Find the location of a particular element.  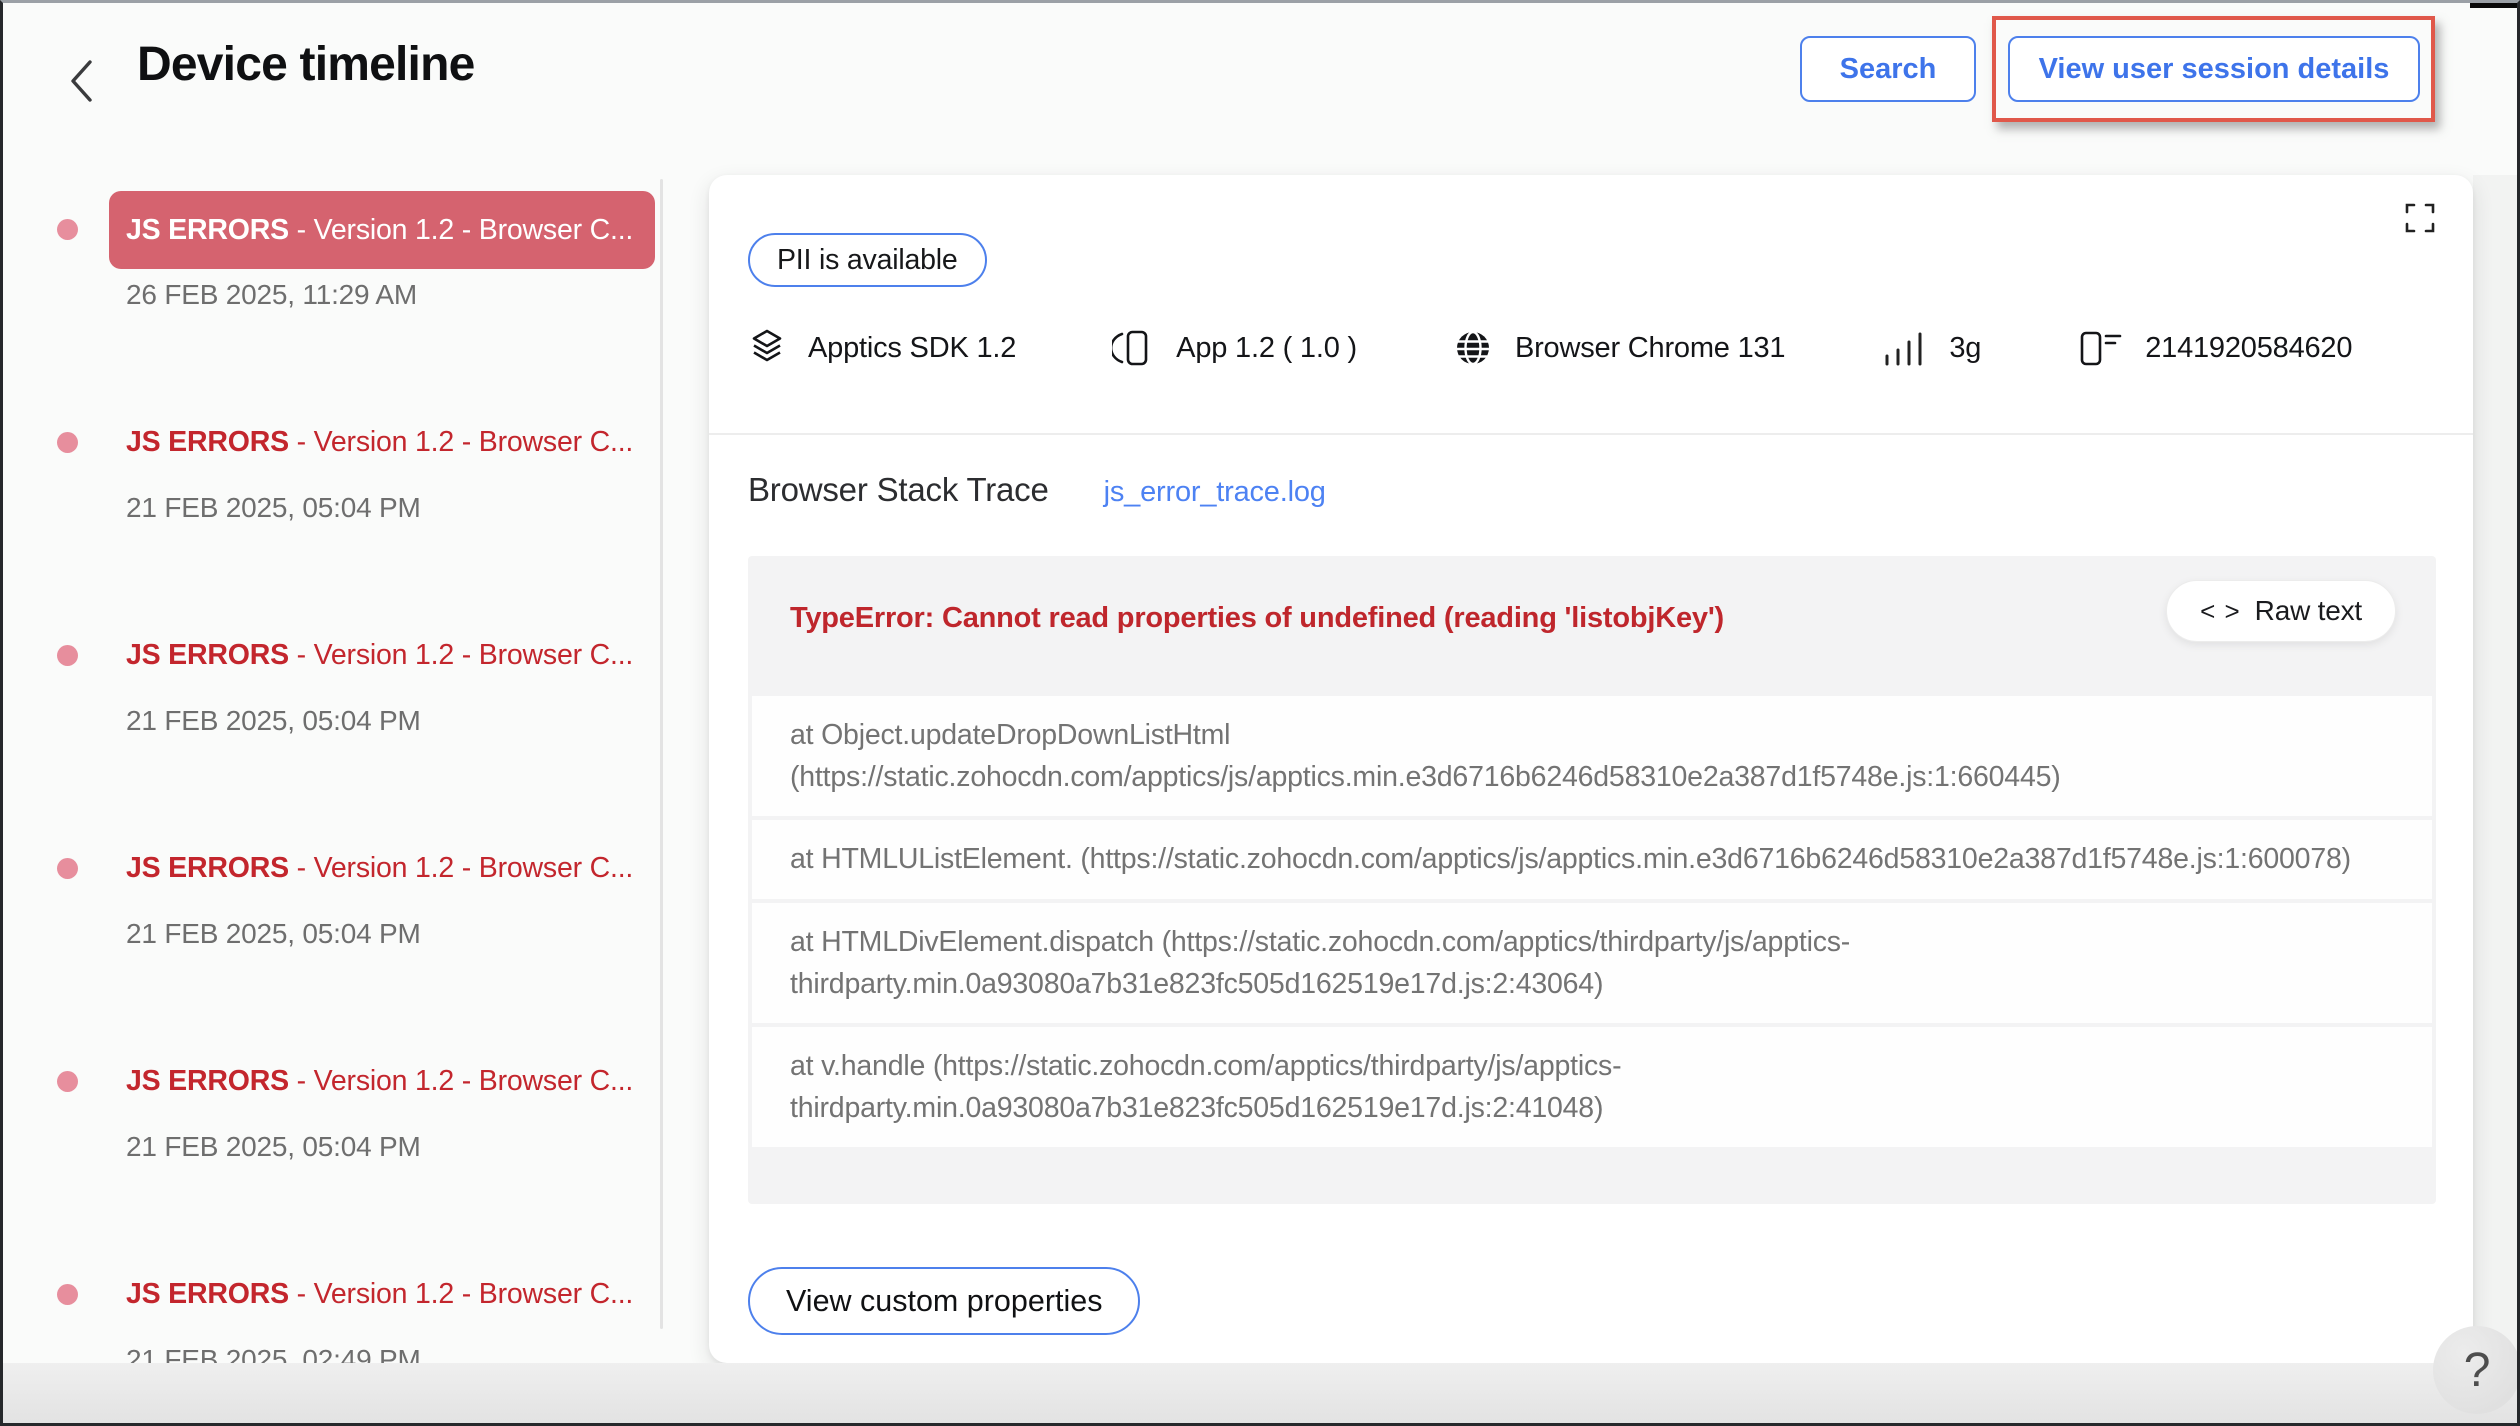

meta-item-globe: Browser Chrome 131 is located at coordinates (1619, 348).